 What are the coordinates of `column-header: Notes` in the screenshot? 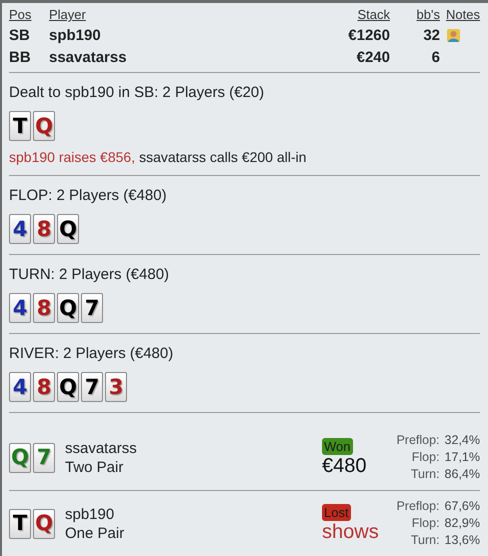 It's located at (463, 14).